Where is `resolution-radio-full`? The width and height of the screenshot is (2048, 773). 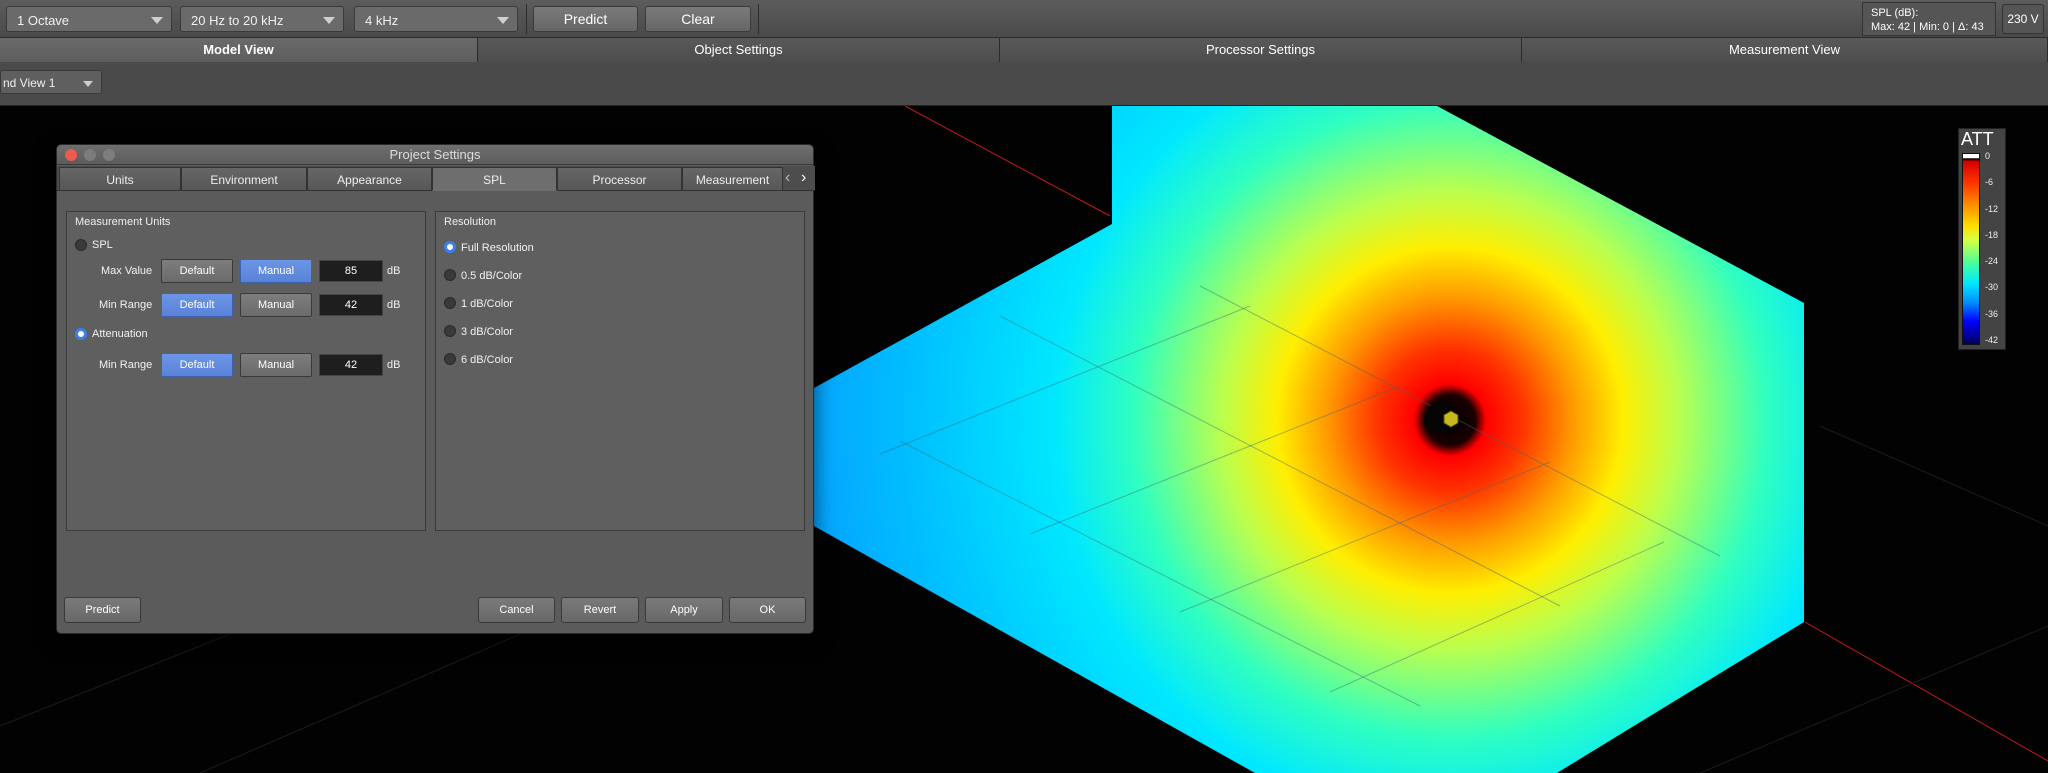 resolution-radio-full is located at coordinates (450, 247).